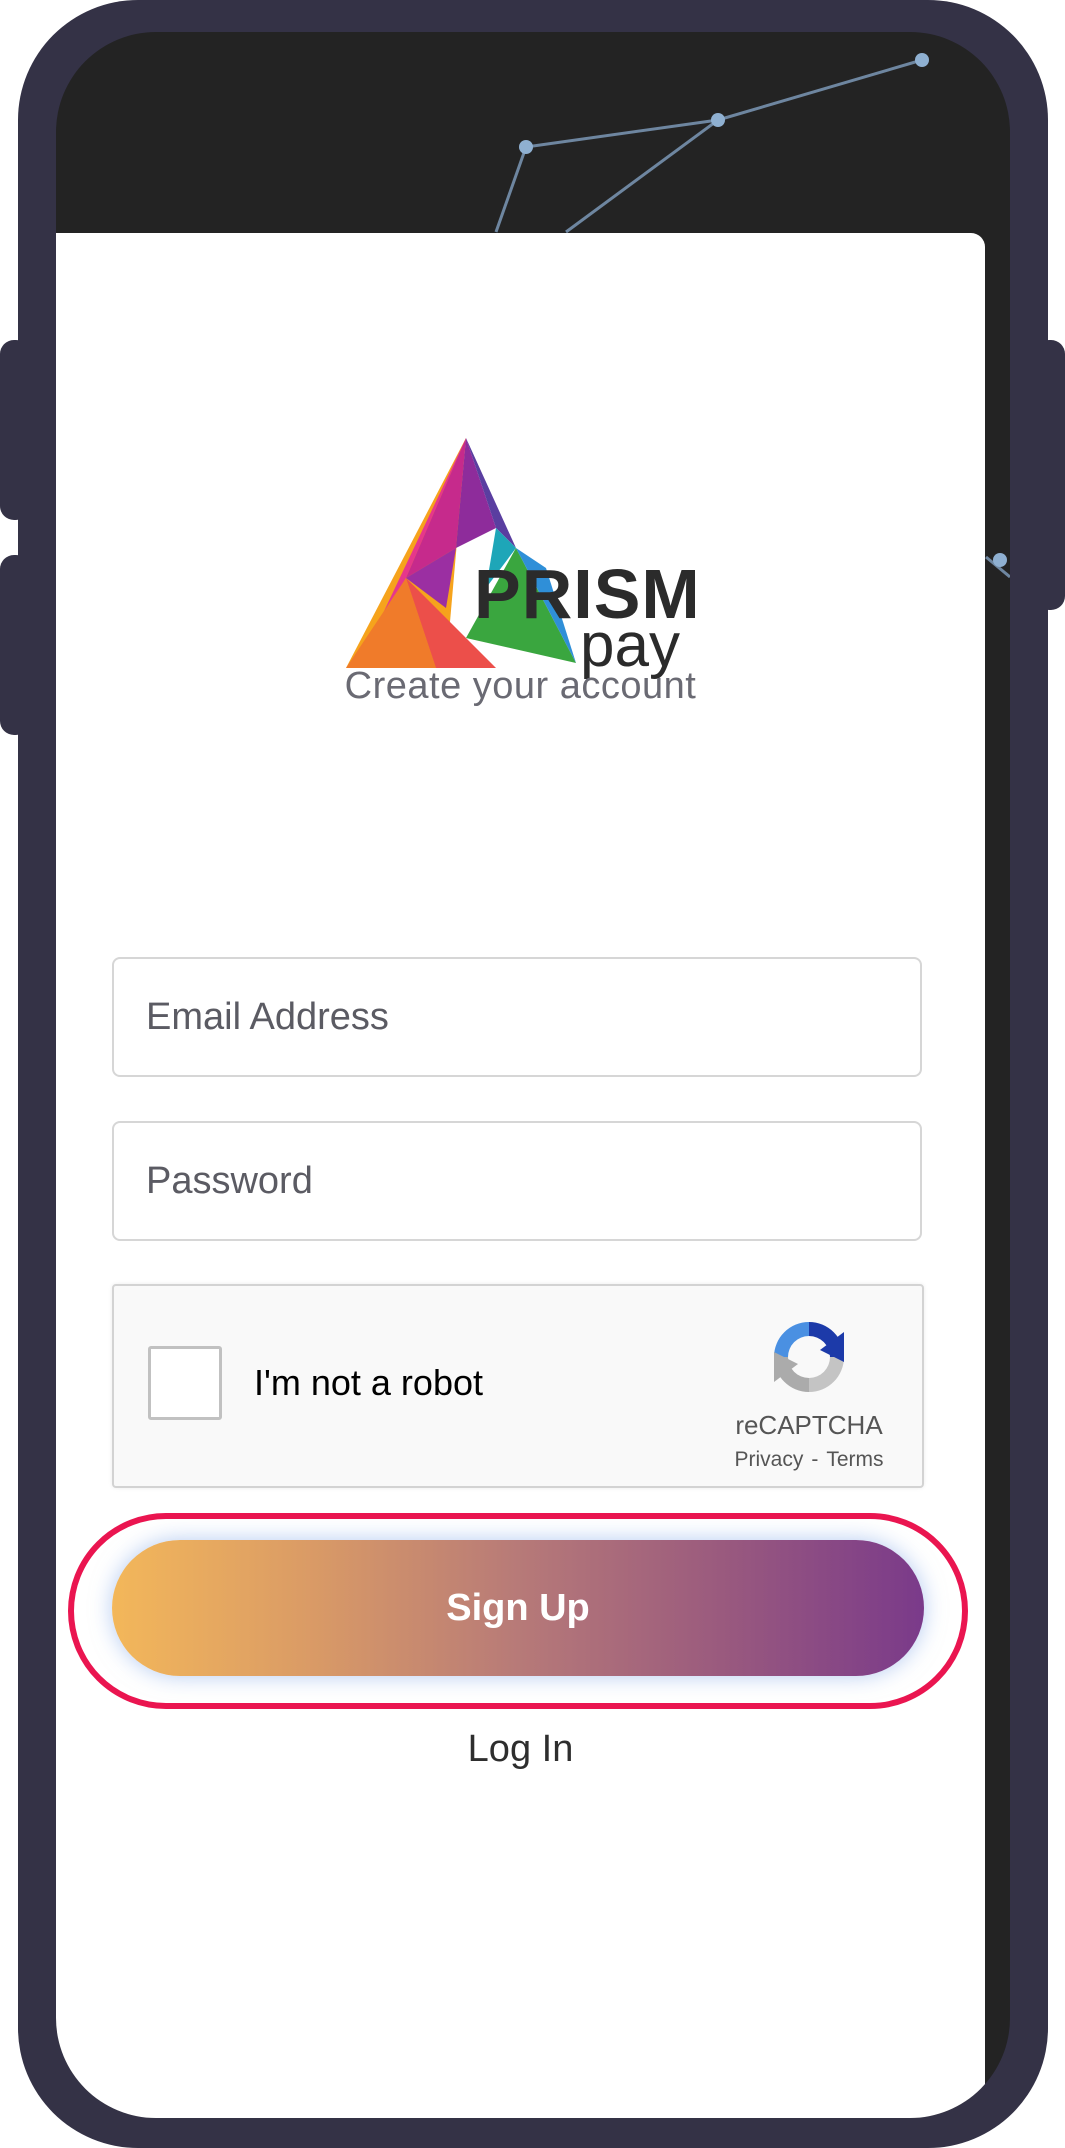 The image size is (1065, 2148). Describe the element at coordinates (517, 1181) in the screenshot. I see `password-field` at that location.